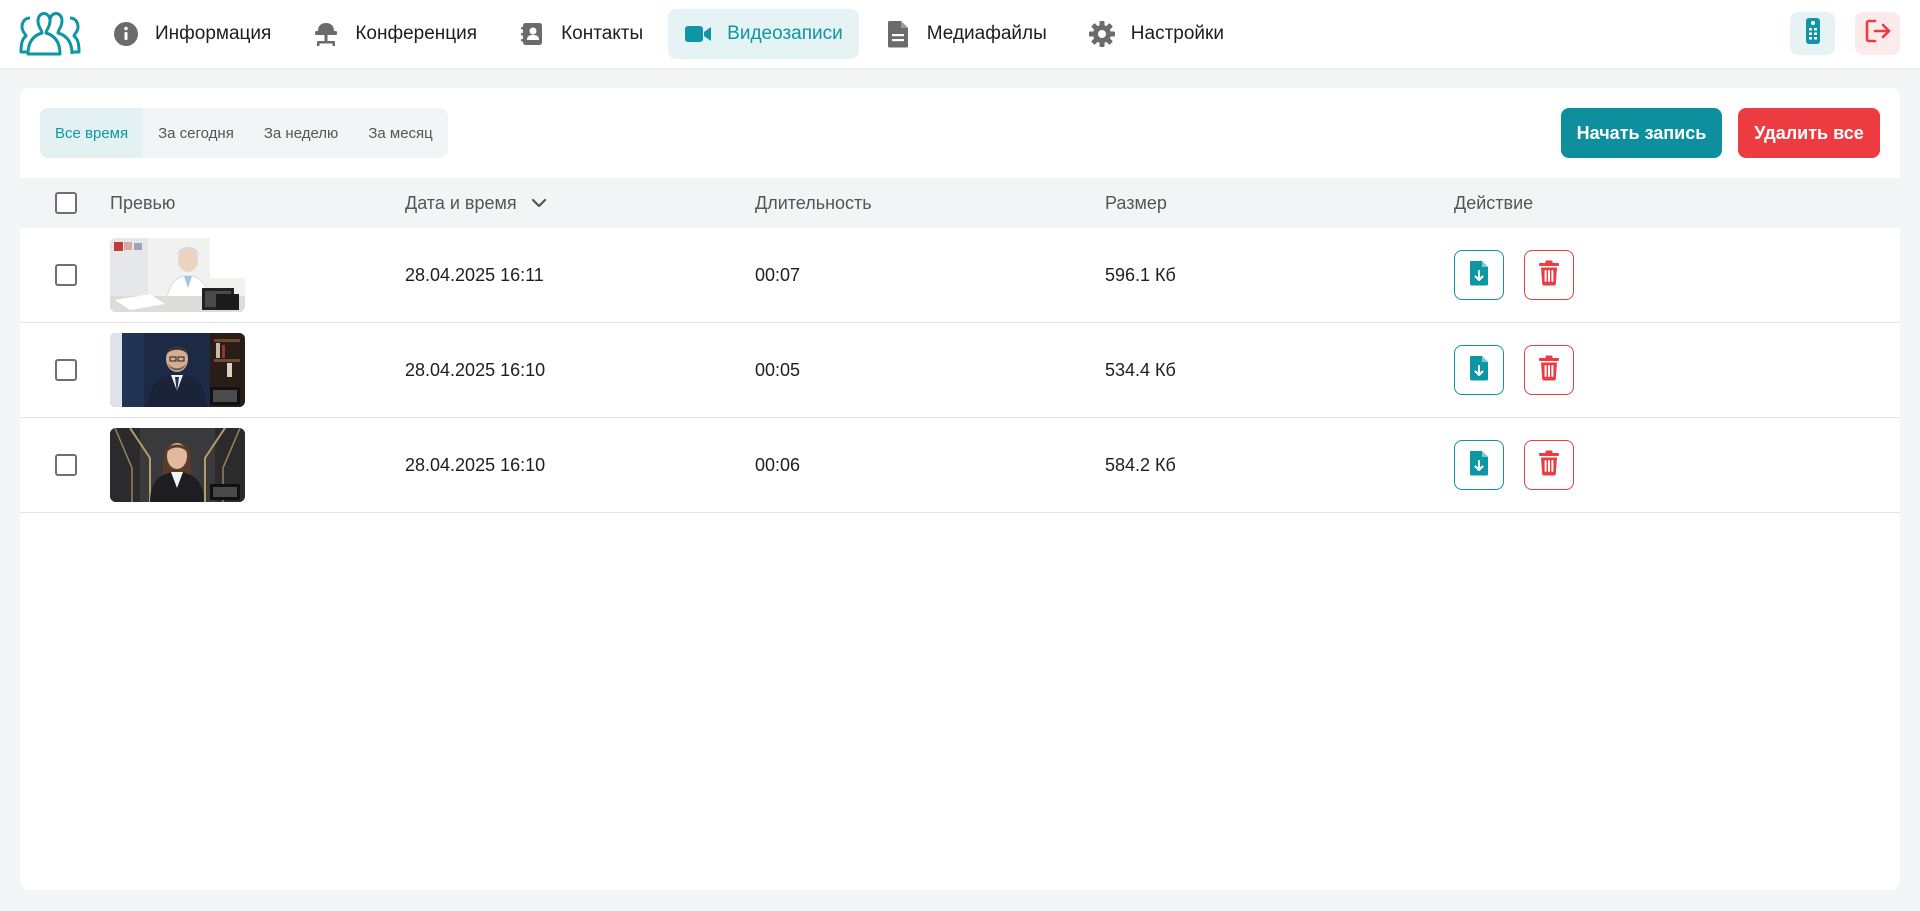  Describe the element at coordinates (1140, 370) in the screenshot. I see `size-cell: 534.4 Кб` at that location.